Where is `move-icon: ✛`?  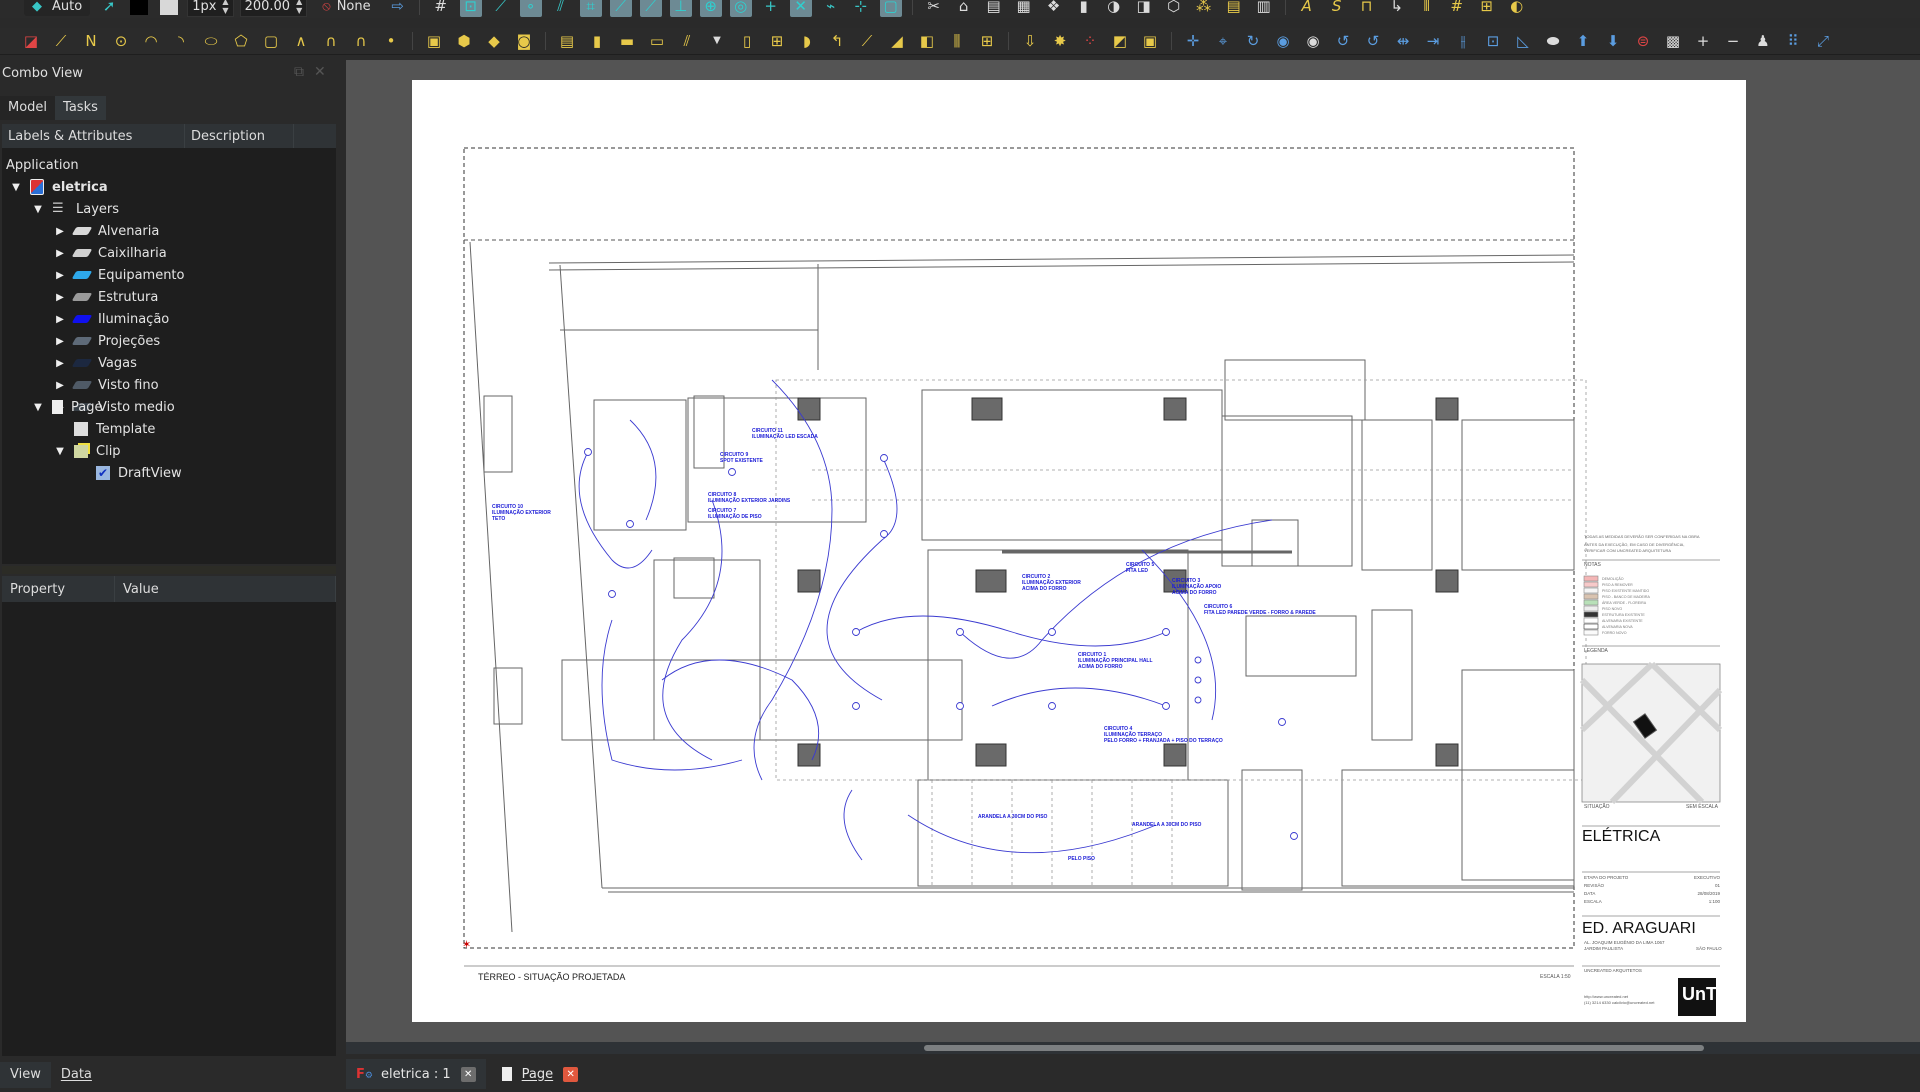 move-icon: ✛ is located at coordinates (1193, 41).